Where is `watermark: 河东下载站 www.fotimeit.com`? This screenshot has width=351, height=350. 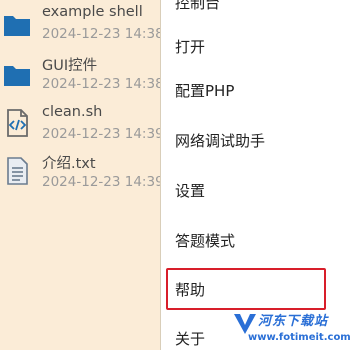 watermark: 河东下载站 www.fotimeit.com is located at coordinates (289, 328).